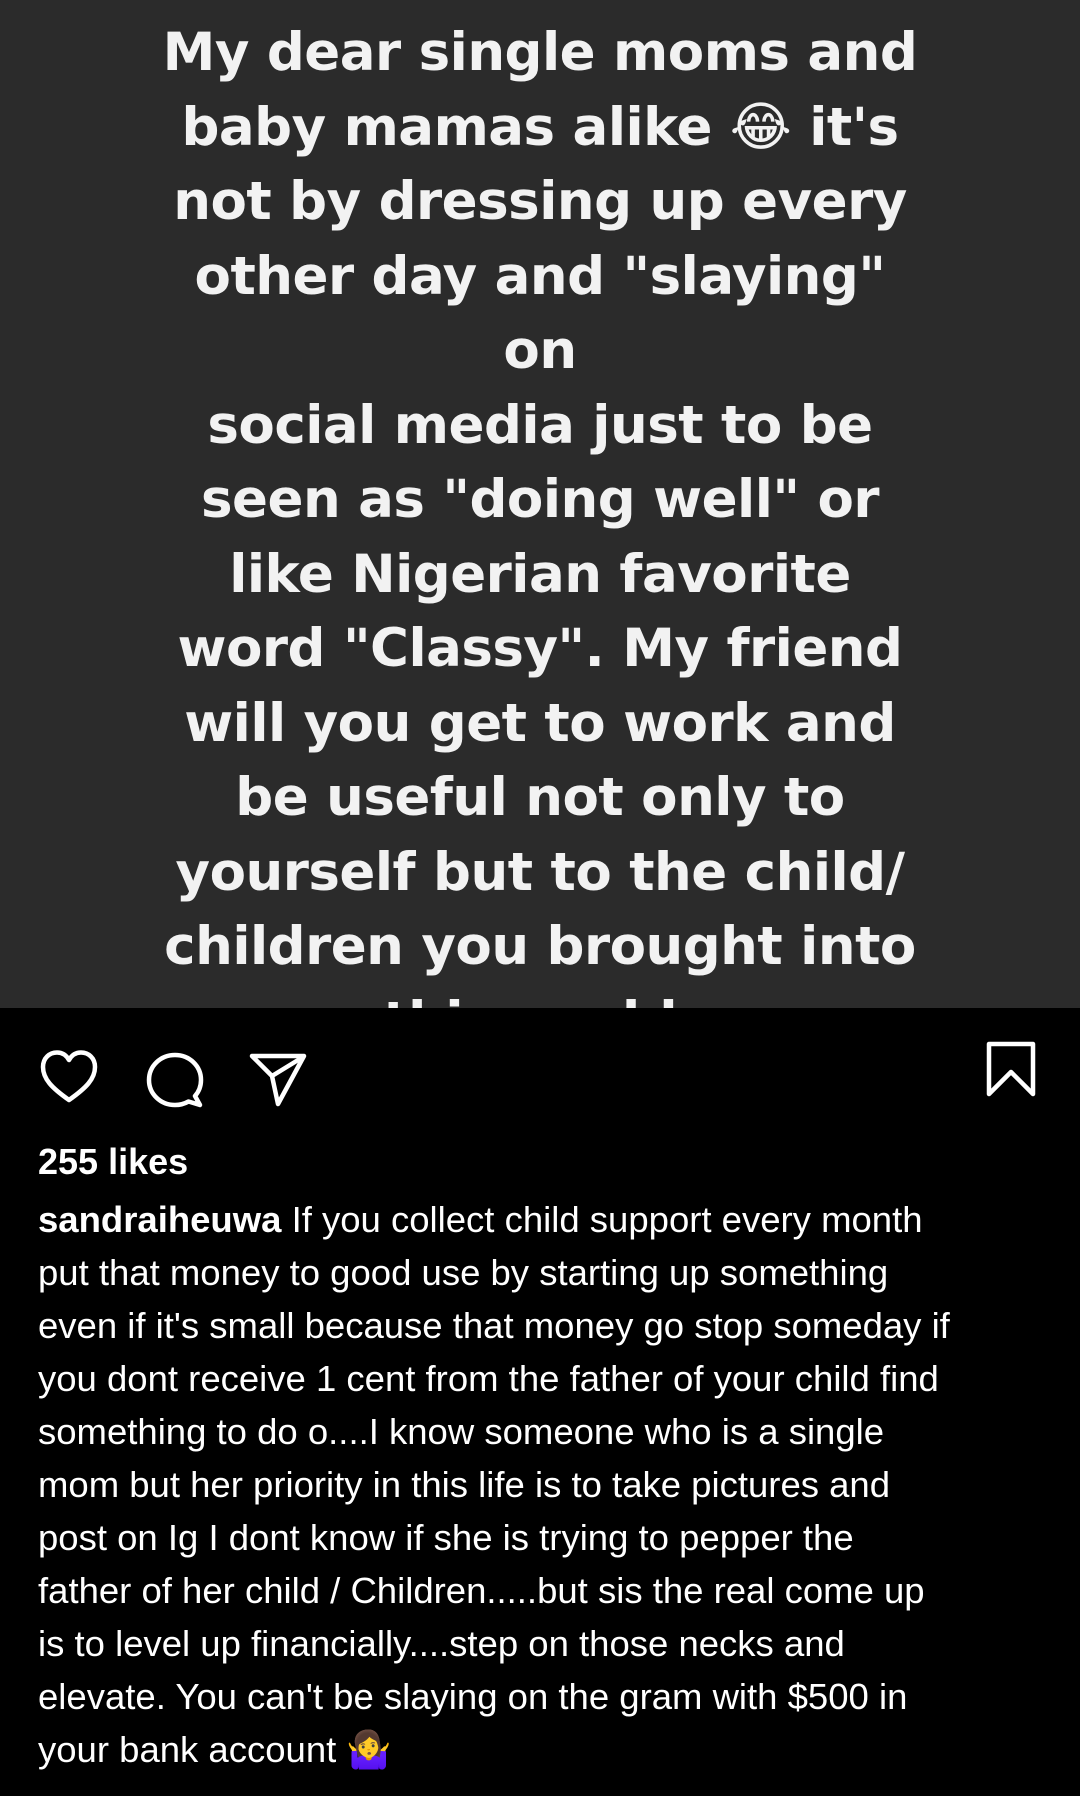 This screenshot has width=1080, height=1796. Describe the element at coordinates (540, 1073) in the screenshot. I see `post-action-bar` at that location.